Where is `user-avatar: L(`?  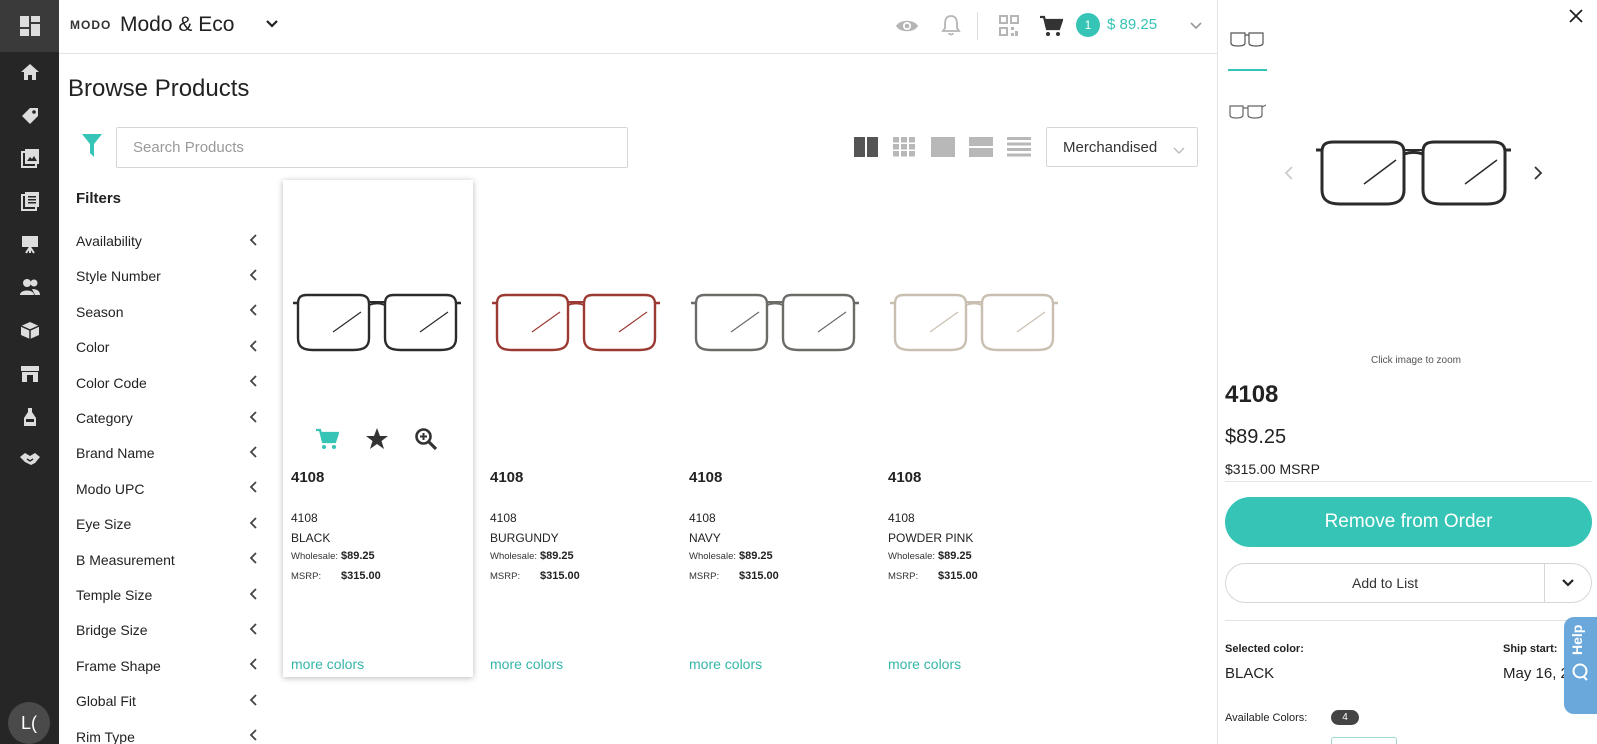 user-avatar: L( is located at coordinates (29, 723).